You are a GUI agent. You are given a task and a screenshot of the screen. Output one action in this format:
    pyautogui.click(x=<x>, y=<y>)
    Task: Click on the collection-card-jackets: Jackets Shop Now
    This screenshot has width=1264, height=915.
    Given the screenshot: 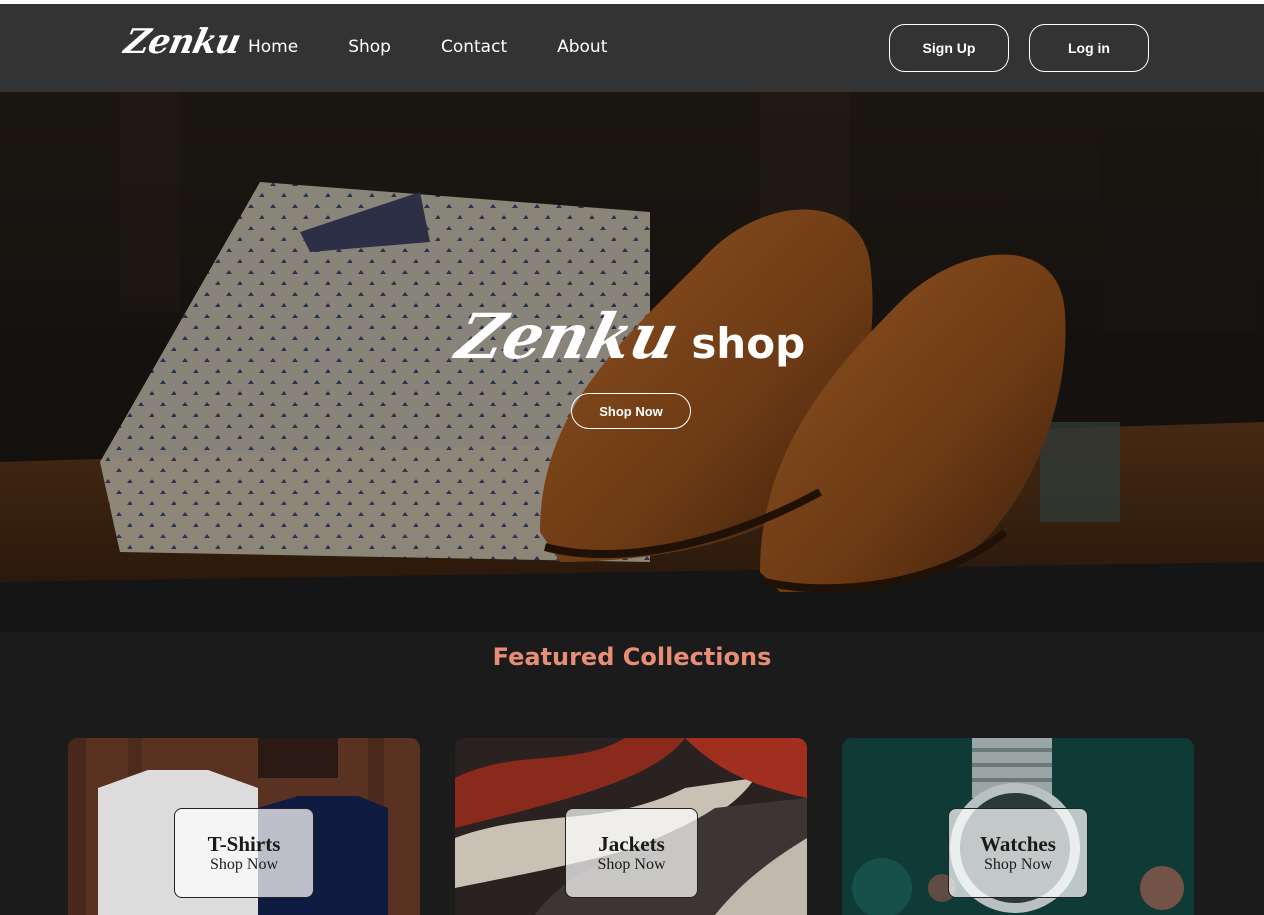 What is the action you would take?
    pyautogui.click(x=631, y=826)
    